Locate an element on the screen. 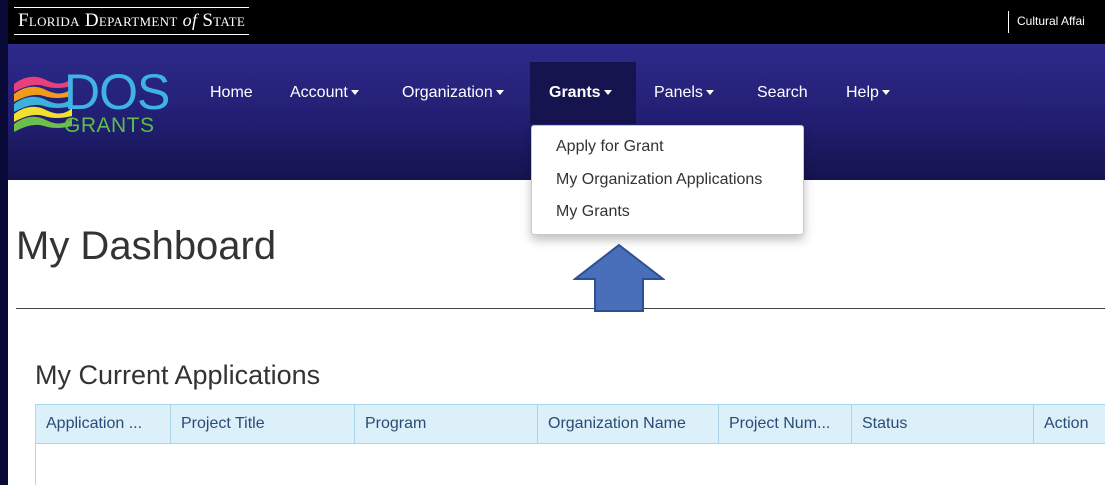 This screenshot has width=1105, height=485. nav-account-label: Account is located at coordinates (319, 92).